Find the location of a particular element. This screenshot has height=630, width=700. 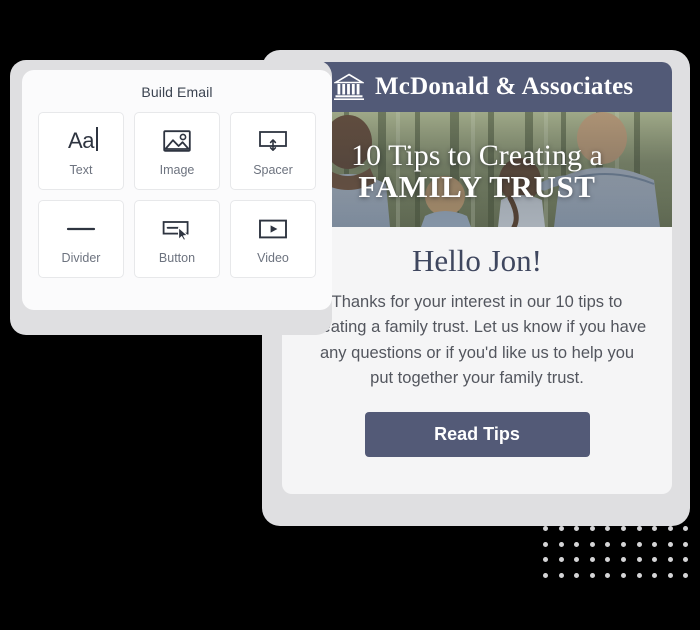

email-hero-image: 10 Tips to Creating a FAMILY TRUST is located at coordinates (477, 169).